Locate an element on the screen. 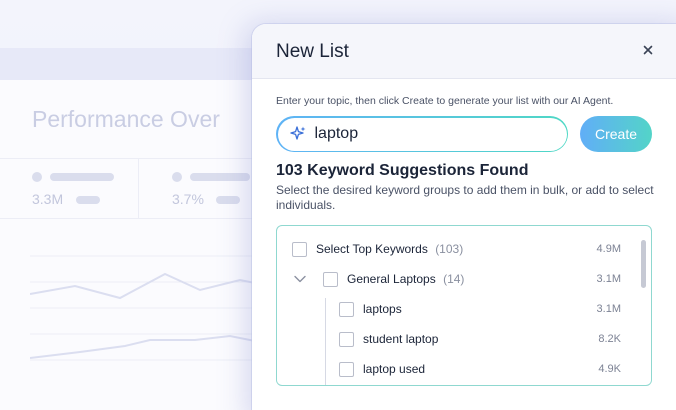 The width and height of the screenshot is (676, 410). create-button: Create is located at coordinates (616, 134).